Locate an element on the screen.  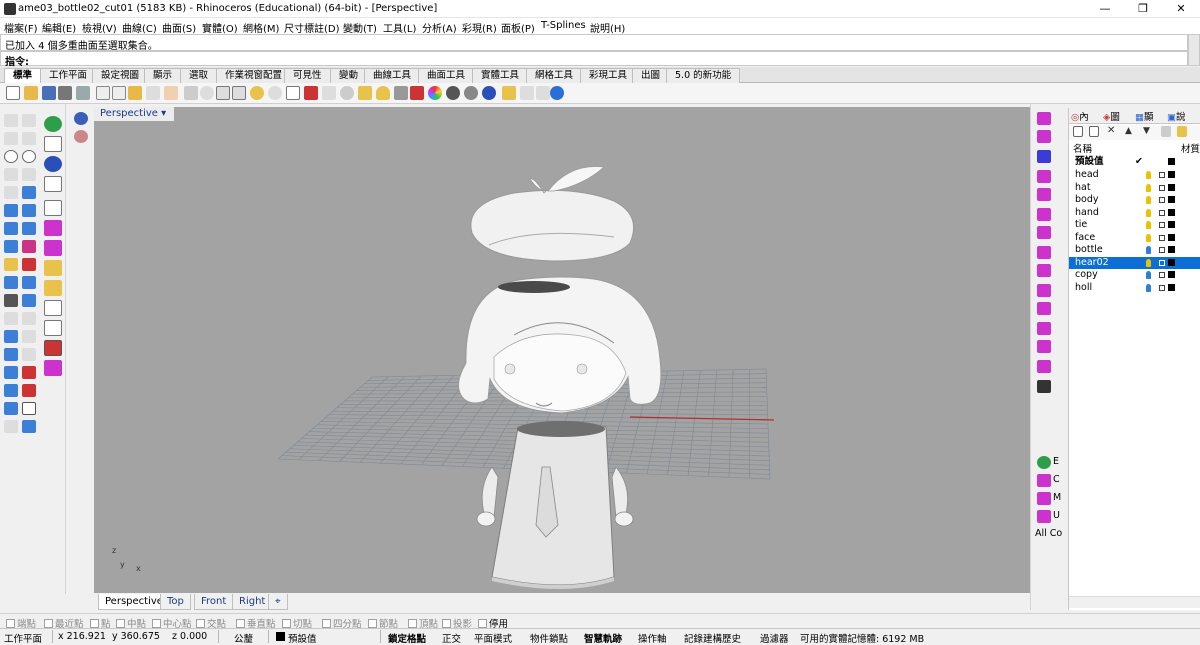
menu-render: 彩現(R) is located at coordinates (479, 27).